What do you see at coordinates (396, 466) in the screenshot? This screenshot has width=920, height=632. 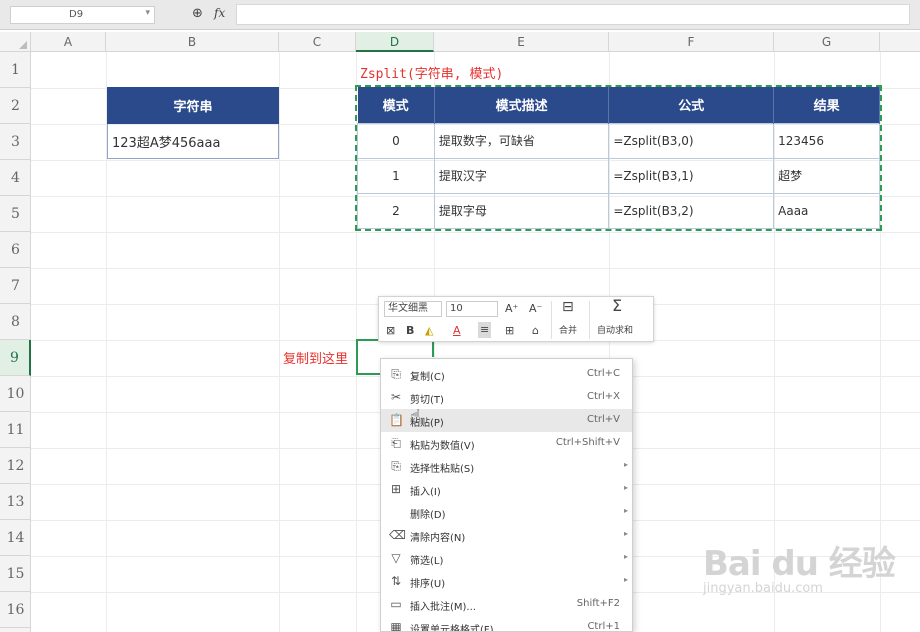 I see `paste-special-icon: ⎘` at bounding box center [396, 466].